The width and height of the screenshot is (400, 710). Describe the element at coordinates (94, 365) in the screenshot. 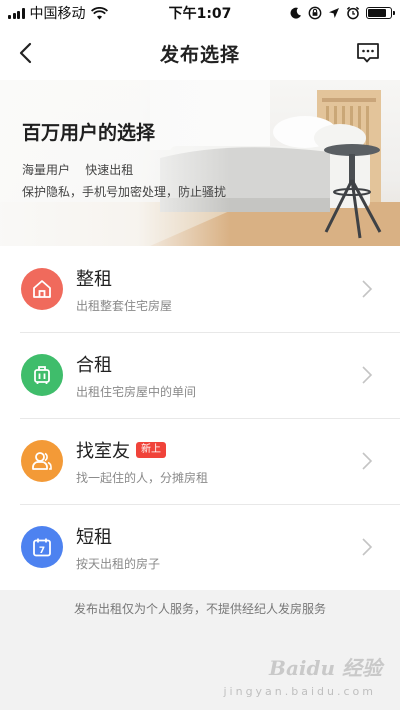

I see `option-title: 合租` at that location.